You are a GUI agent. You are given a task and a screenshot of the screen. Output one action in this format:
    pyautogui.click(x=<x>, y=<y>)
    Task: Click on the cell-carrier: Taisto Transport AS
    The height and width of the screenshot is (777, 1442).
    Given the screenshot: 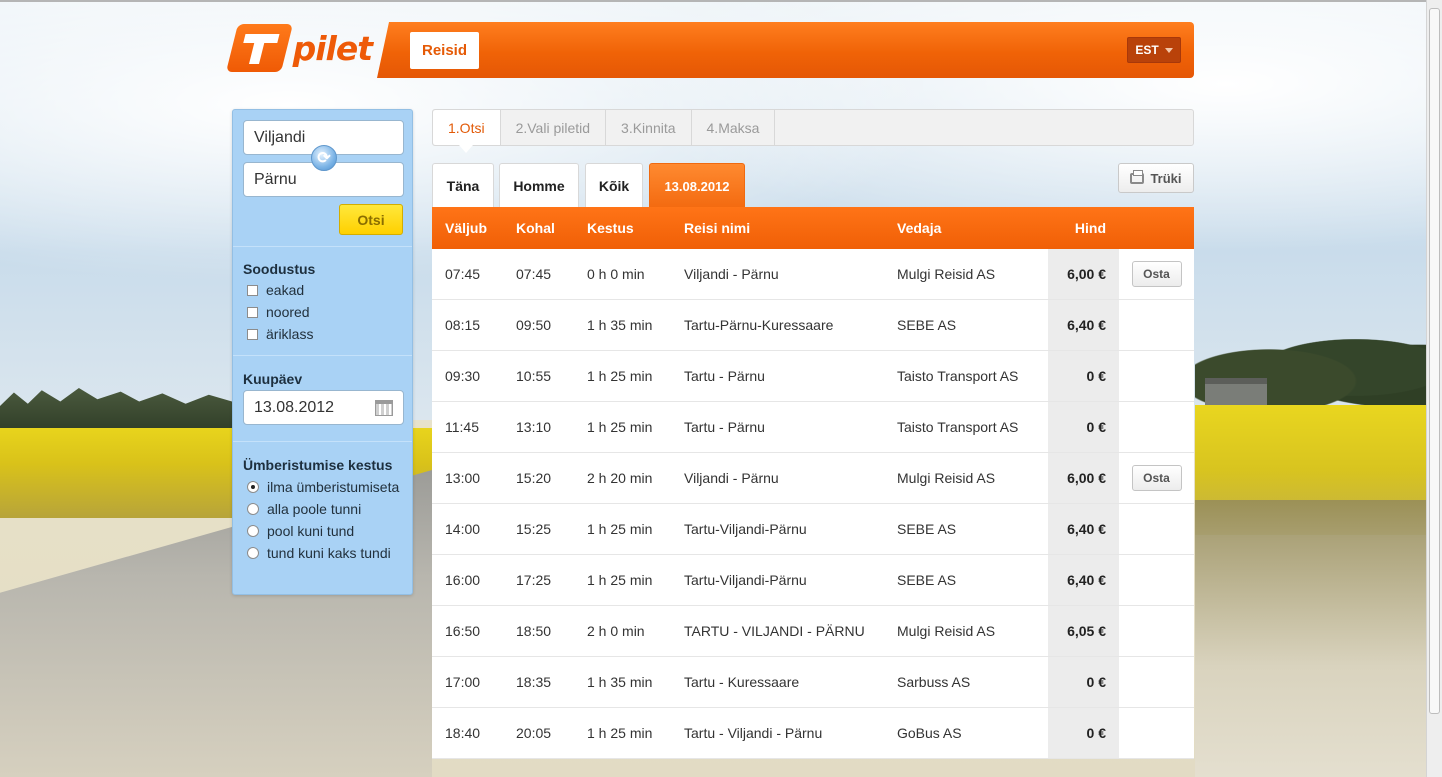 What is the action you would take?
    pyautogui.click(x=958, y=427)
    